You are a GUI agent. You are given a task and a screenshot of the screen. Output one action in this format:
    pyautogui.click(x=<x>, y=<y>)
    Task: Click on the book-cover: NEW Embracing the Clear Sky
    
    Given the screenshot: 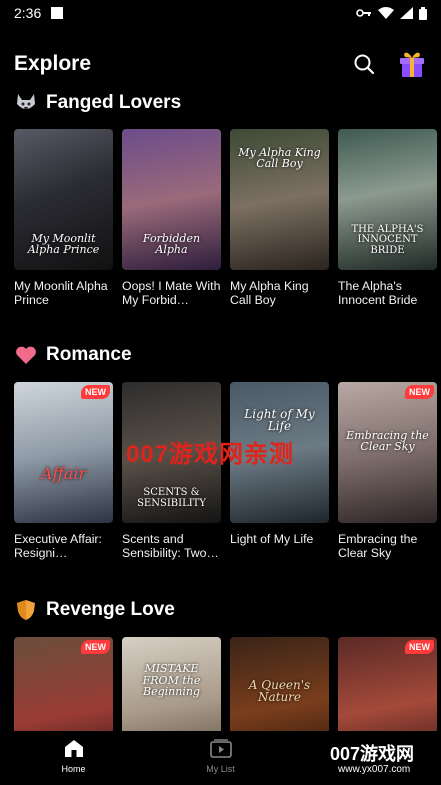 What is the action you would take?
    pyautogui.click(x=387, y=452)
    